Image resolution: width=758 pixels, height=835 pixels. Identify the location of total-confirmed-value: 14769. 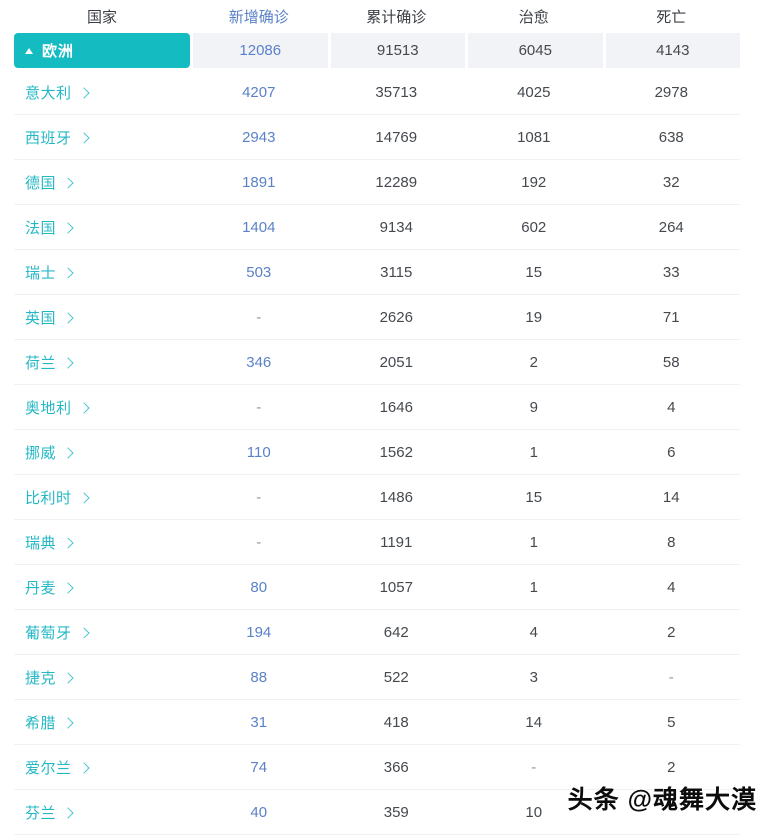
(396, 137).